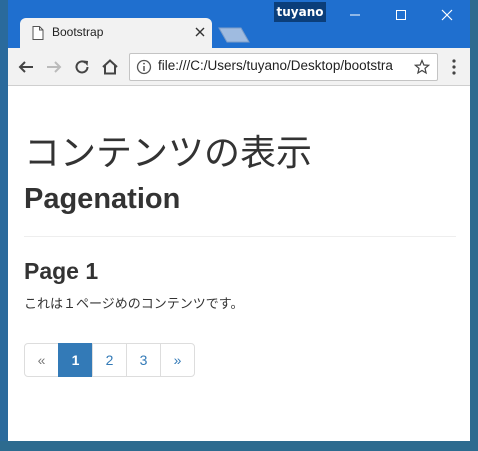 This screenshot has width=478, height=451. What do you see at coordinates (75, 360) in the screenshot?
I see `pagination-page-1: 1` at bounding box center [75, 360].